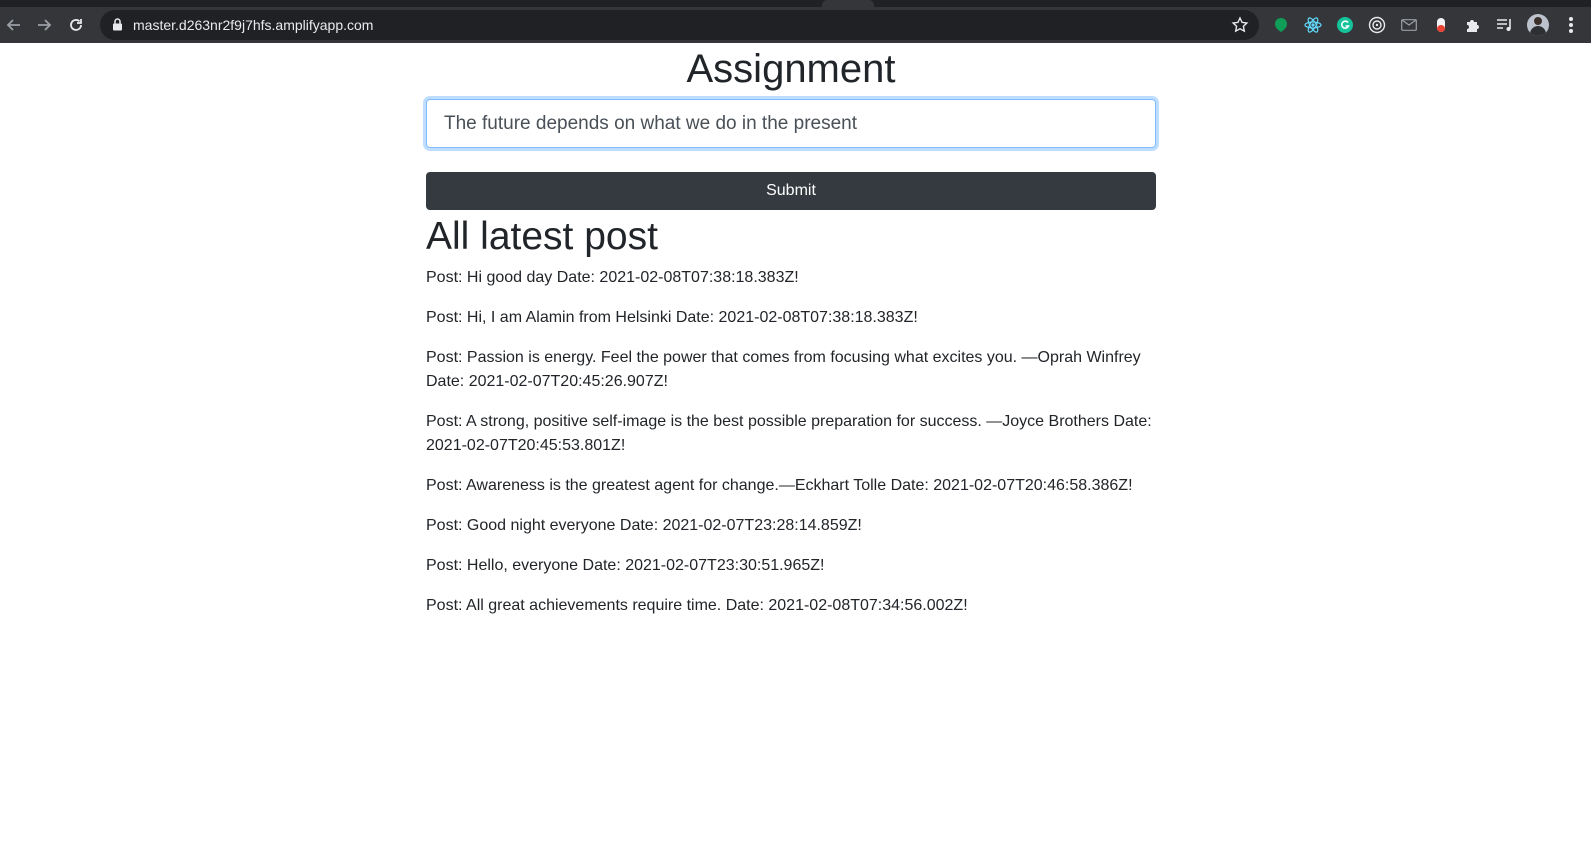 The width and height of the screenshot is (1591, 865). I want to click on reload-icon, so click(76, 25).